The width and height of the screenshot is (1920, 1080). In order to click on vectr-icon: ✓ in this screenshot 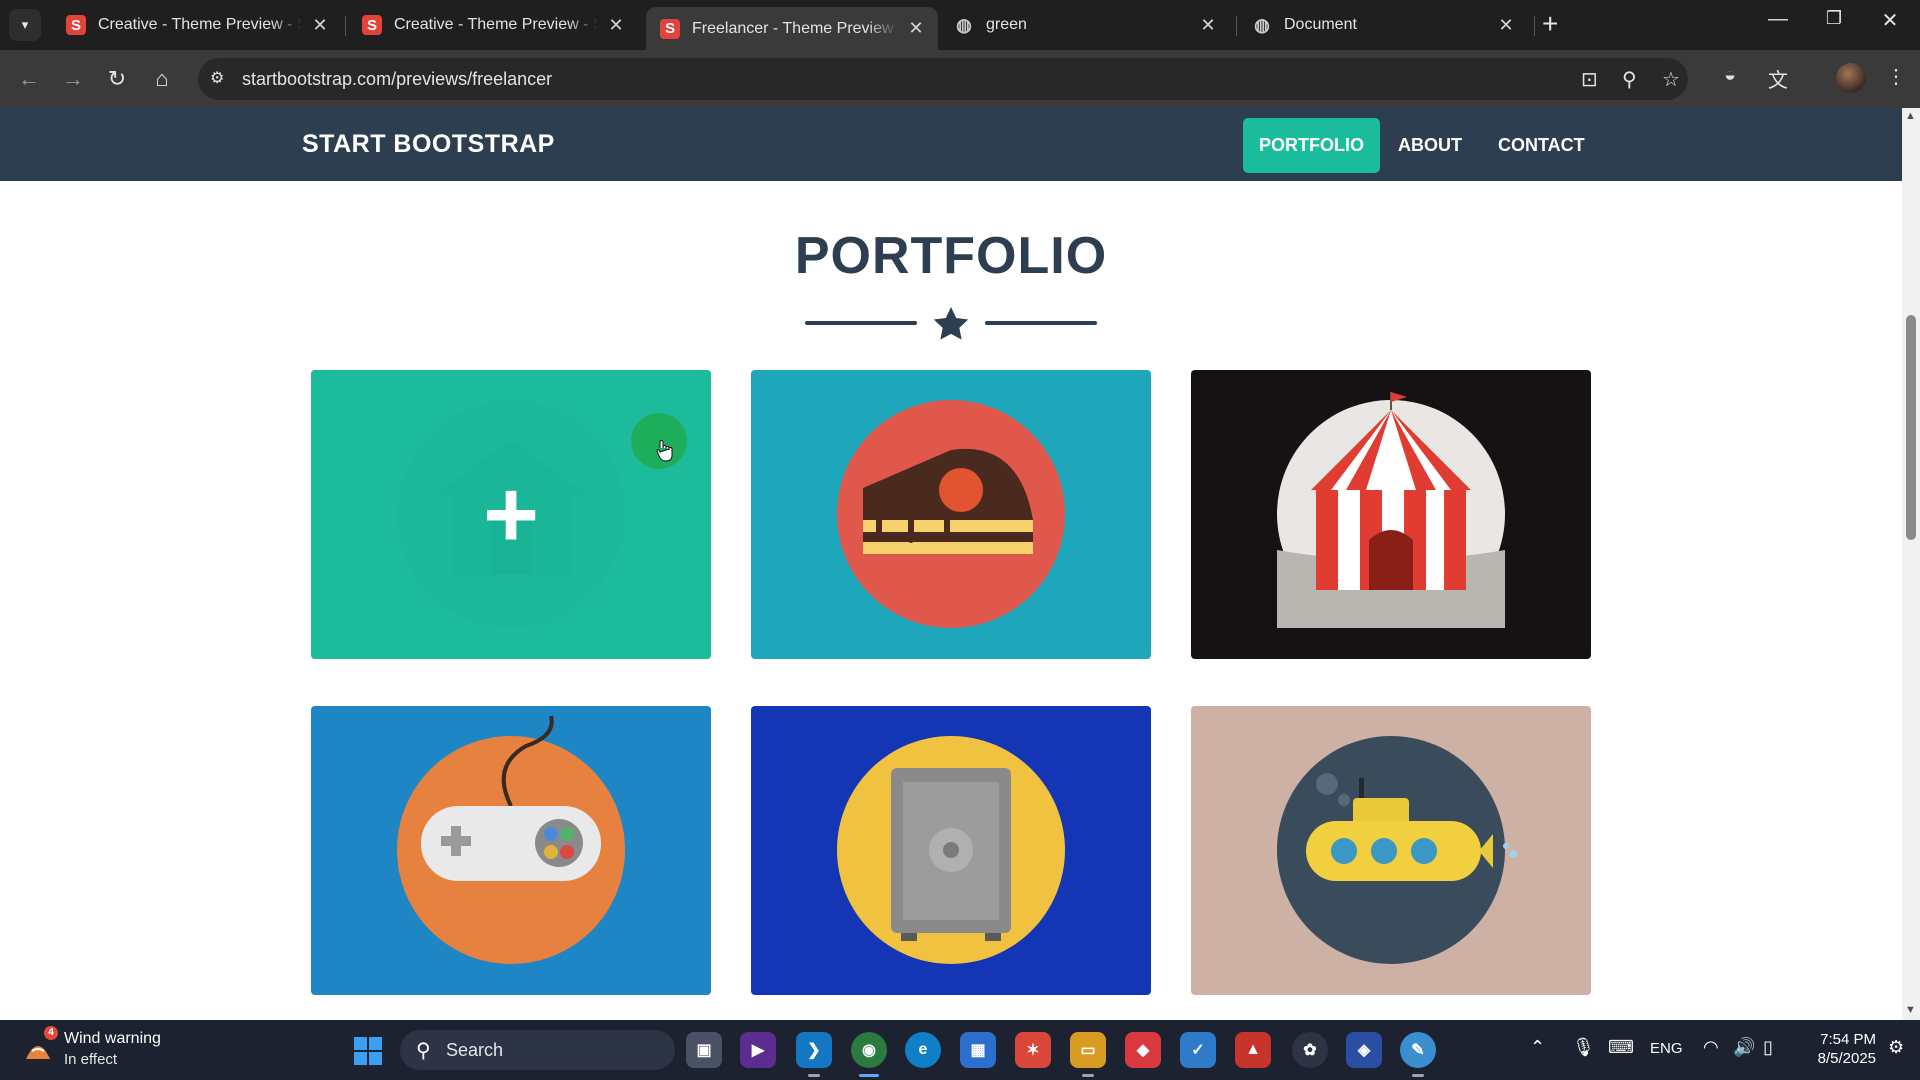, I will do `click(1198, 1050)`.